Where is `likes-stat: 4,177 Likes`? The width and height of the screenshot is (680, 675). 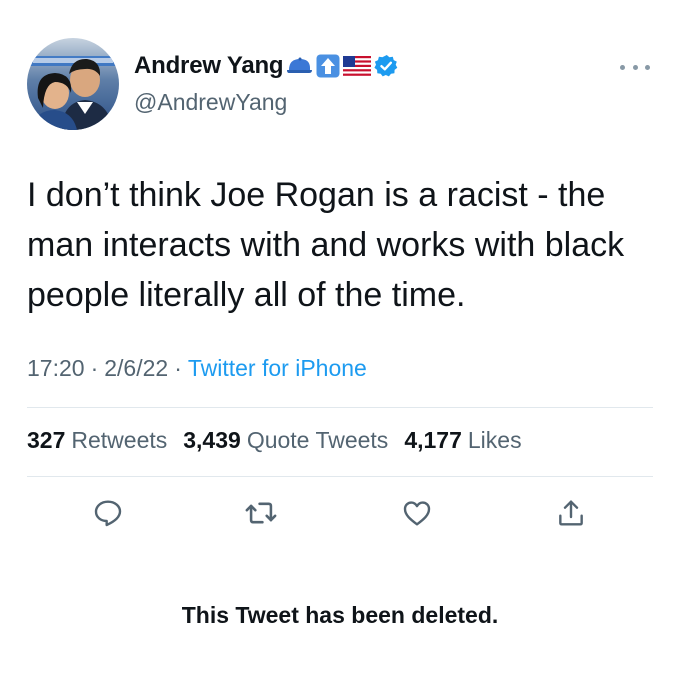
likes-stat: 4,177 Likes is located at coordinates (462, 440).